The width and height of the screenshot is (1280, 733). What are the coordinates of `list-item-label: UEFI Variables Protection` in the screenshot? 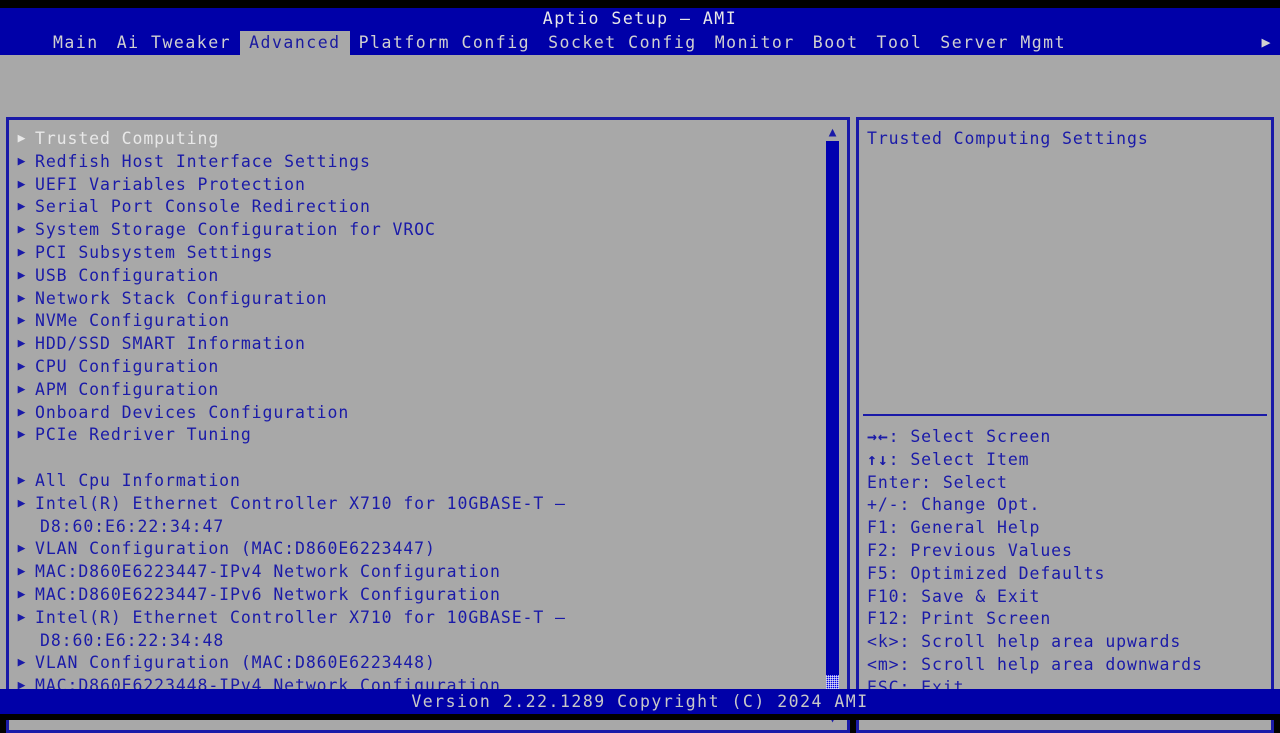 It's located at (170, 184).